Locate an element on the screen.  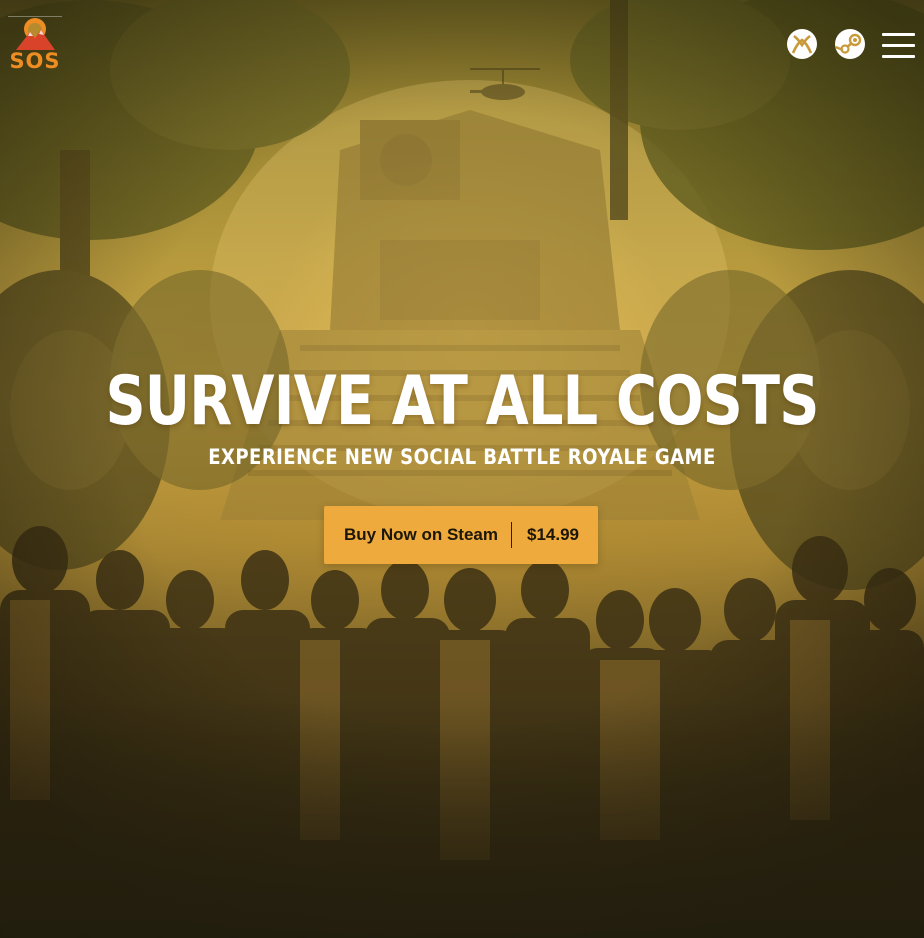
menu-bar-top is located at coordinates (898, 34).